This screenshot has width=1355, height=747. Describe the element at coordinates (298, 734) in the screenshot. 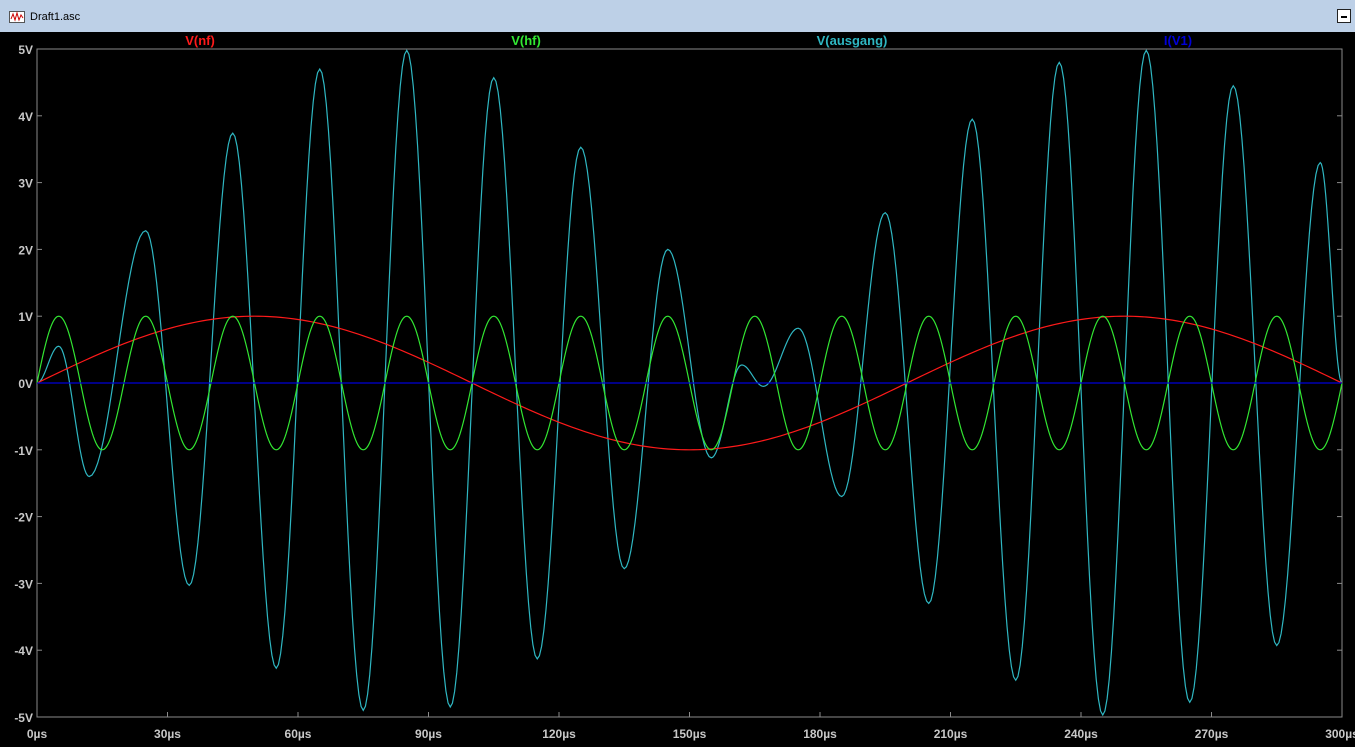

I see `x-tick-label: 60µs` at that location.